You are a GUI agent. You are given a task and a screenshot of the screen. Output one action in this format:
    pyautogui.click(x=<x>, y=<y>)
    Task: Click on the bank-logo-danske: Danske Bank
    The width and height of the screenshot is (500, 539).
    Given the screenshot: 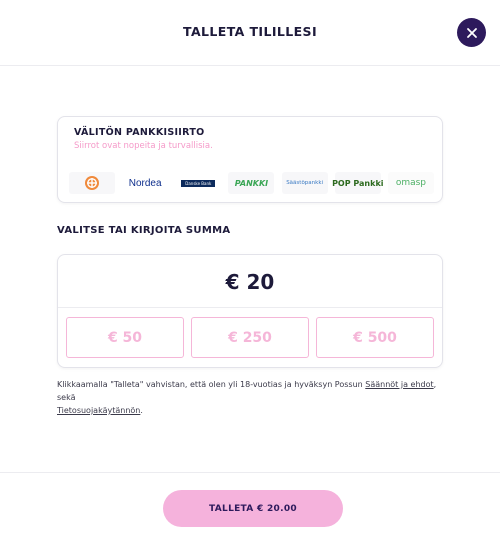 What is the action you would take?
    pyautogui.click(x=198, y=183)
    